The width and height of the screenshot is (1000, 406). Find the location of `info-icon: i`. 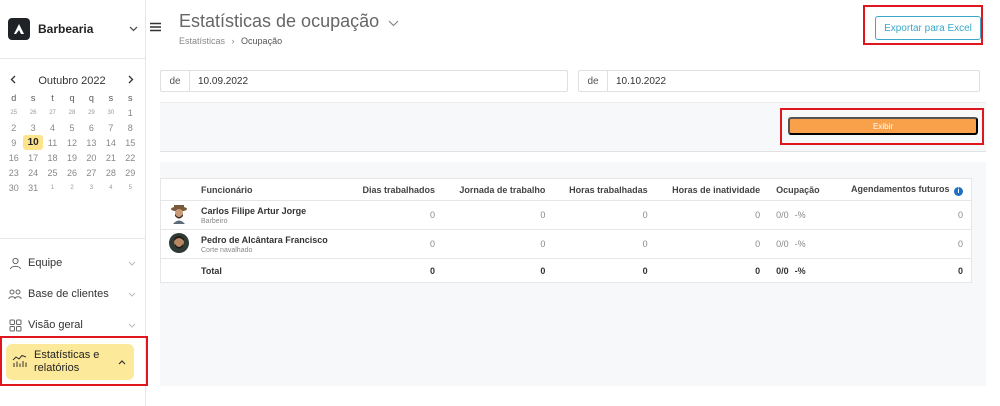

info-icon: i is located at coordinates (958, 191).